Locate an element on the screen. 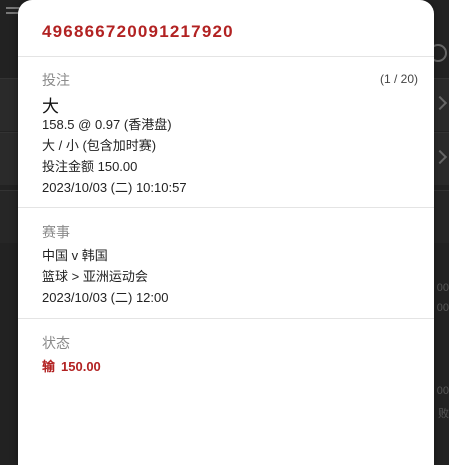 This screenshot has height=465, width=449. event-teams: 中国 v 韩国 is located at coordinates (75, 255).